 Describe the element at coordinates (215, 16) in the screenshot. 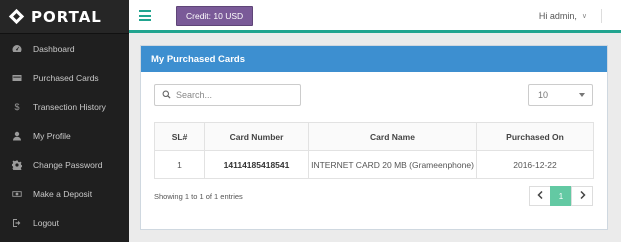

I see `credit-button: Credit: 10 USD` at that location.